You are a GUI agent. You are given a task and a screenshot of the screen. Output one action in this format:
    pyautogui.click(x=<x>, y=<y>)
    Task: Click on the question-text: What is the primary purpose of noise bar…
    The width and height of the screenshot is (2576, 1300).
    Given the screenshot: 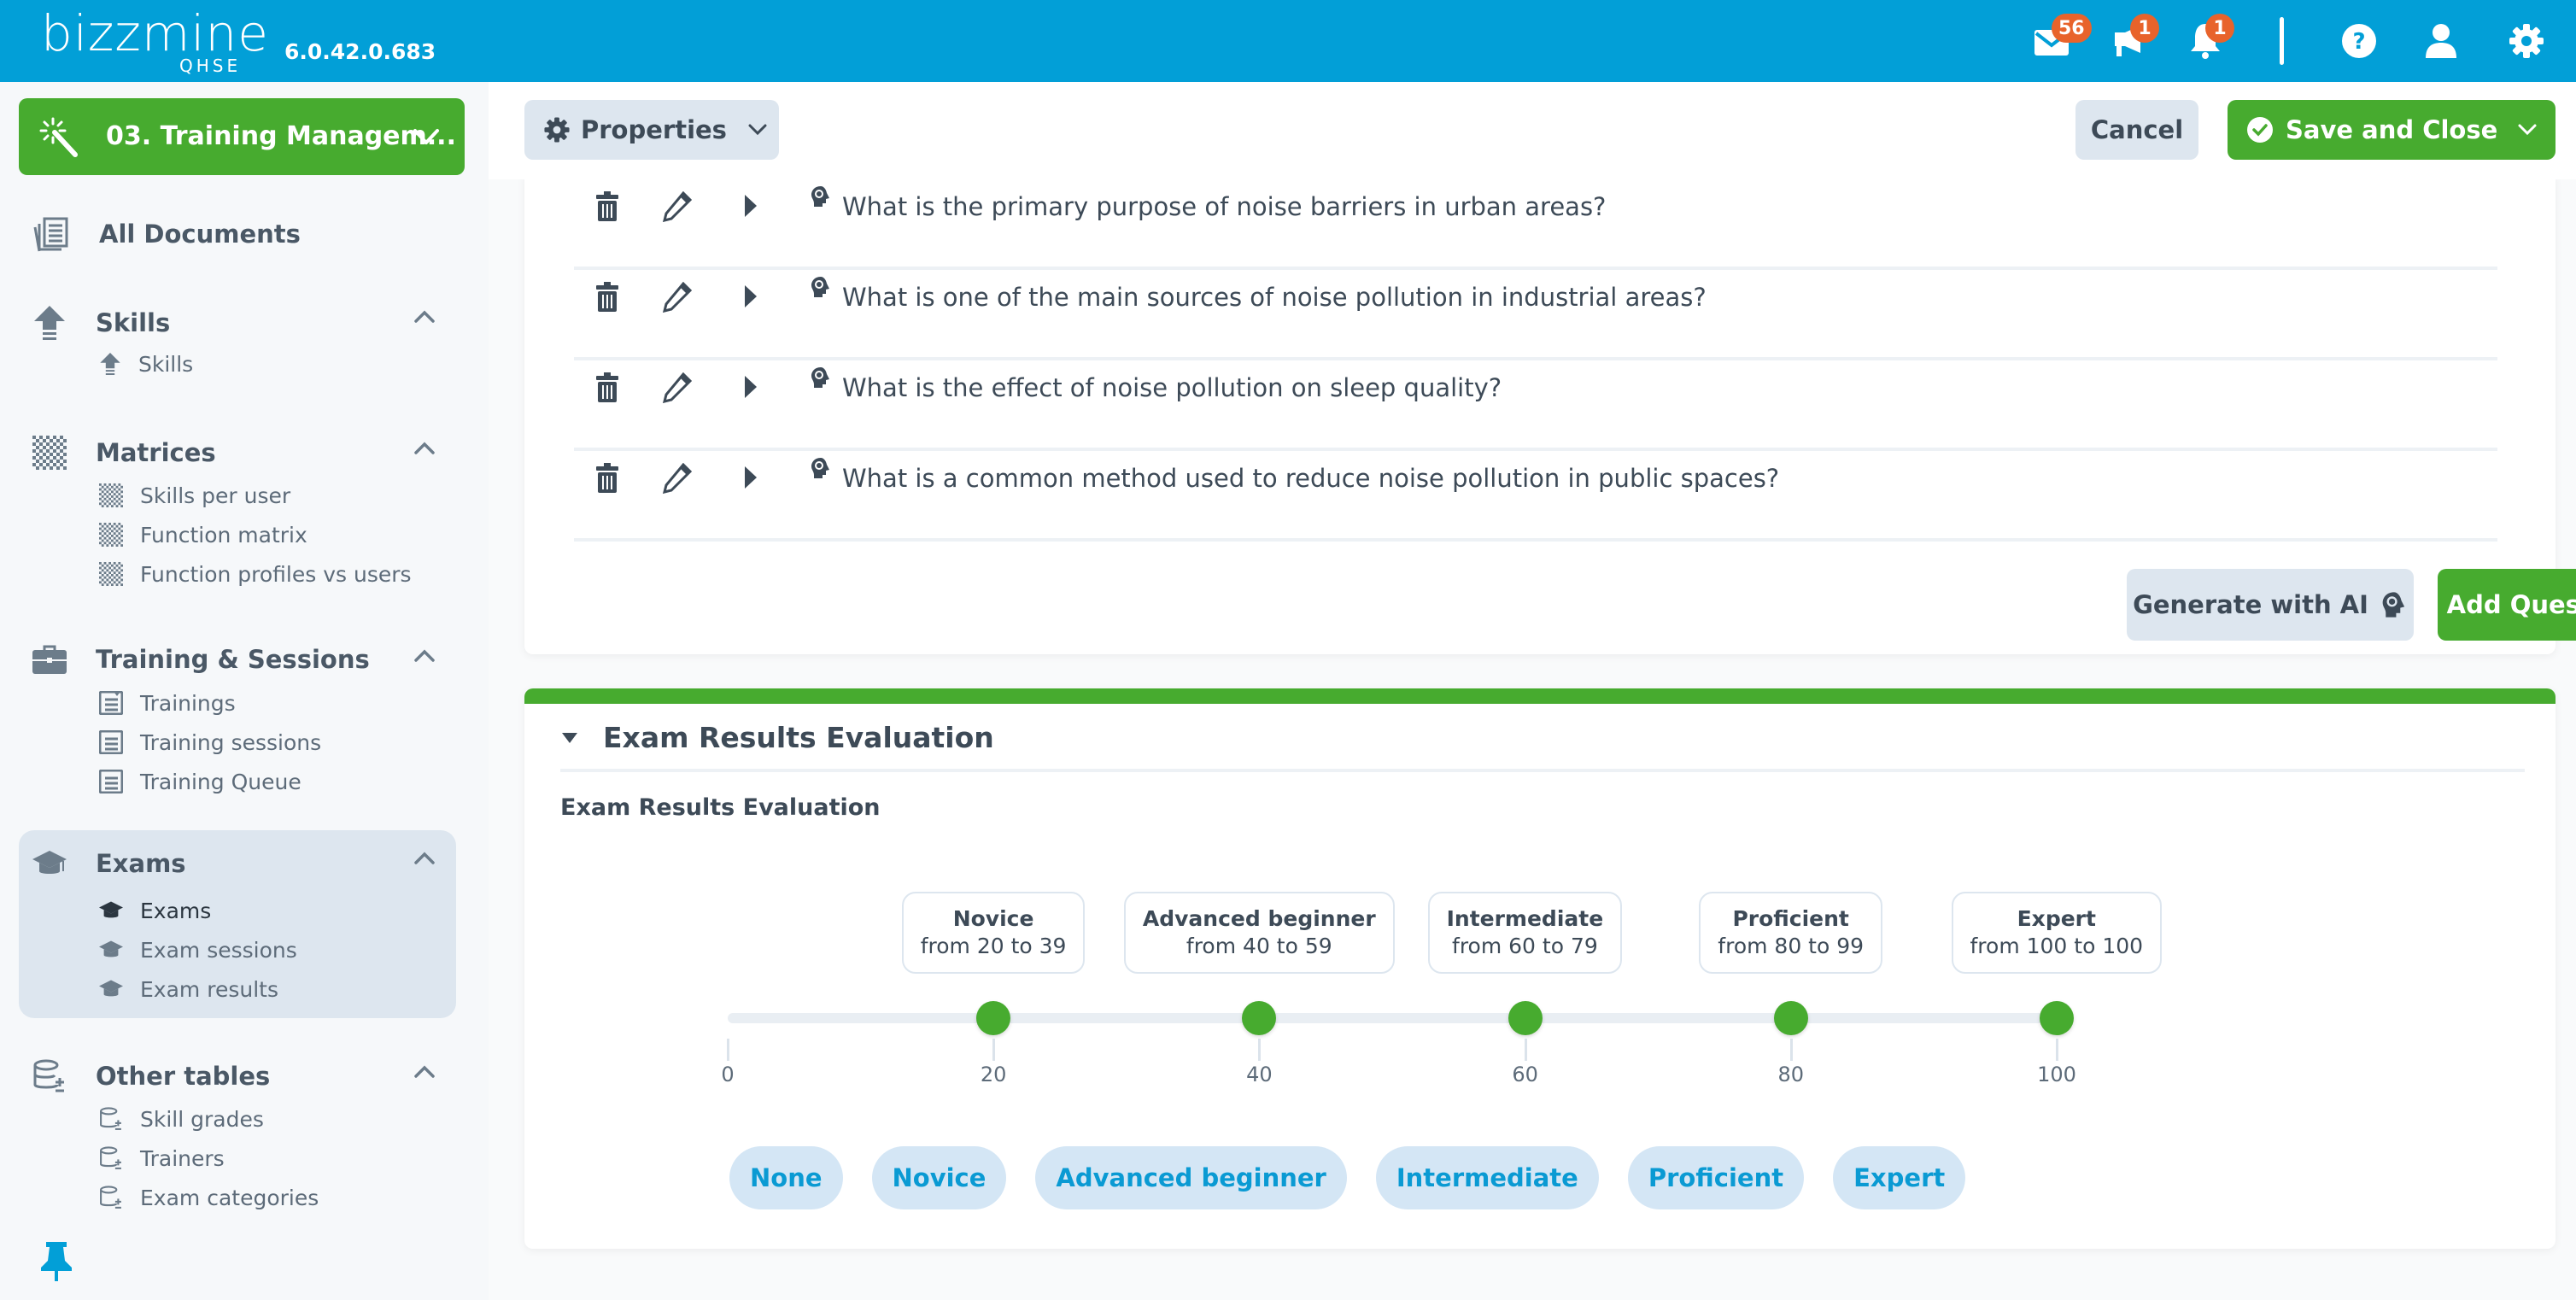 What is the action you would take?
    pyautogui.click(x=1224, y=206)
    